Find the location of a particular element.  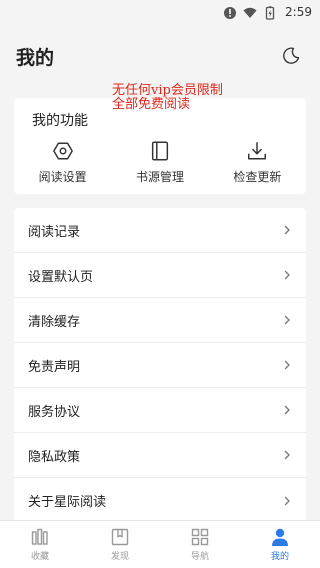

nav-label: 导航 is located at coordinates (199, 557).